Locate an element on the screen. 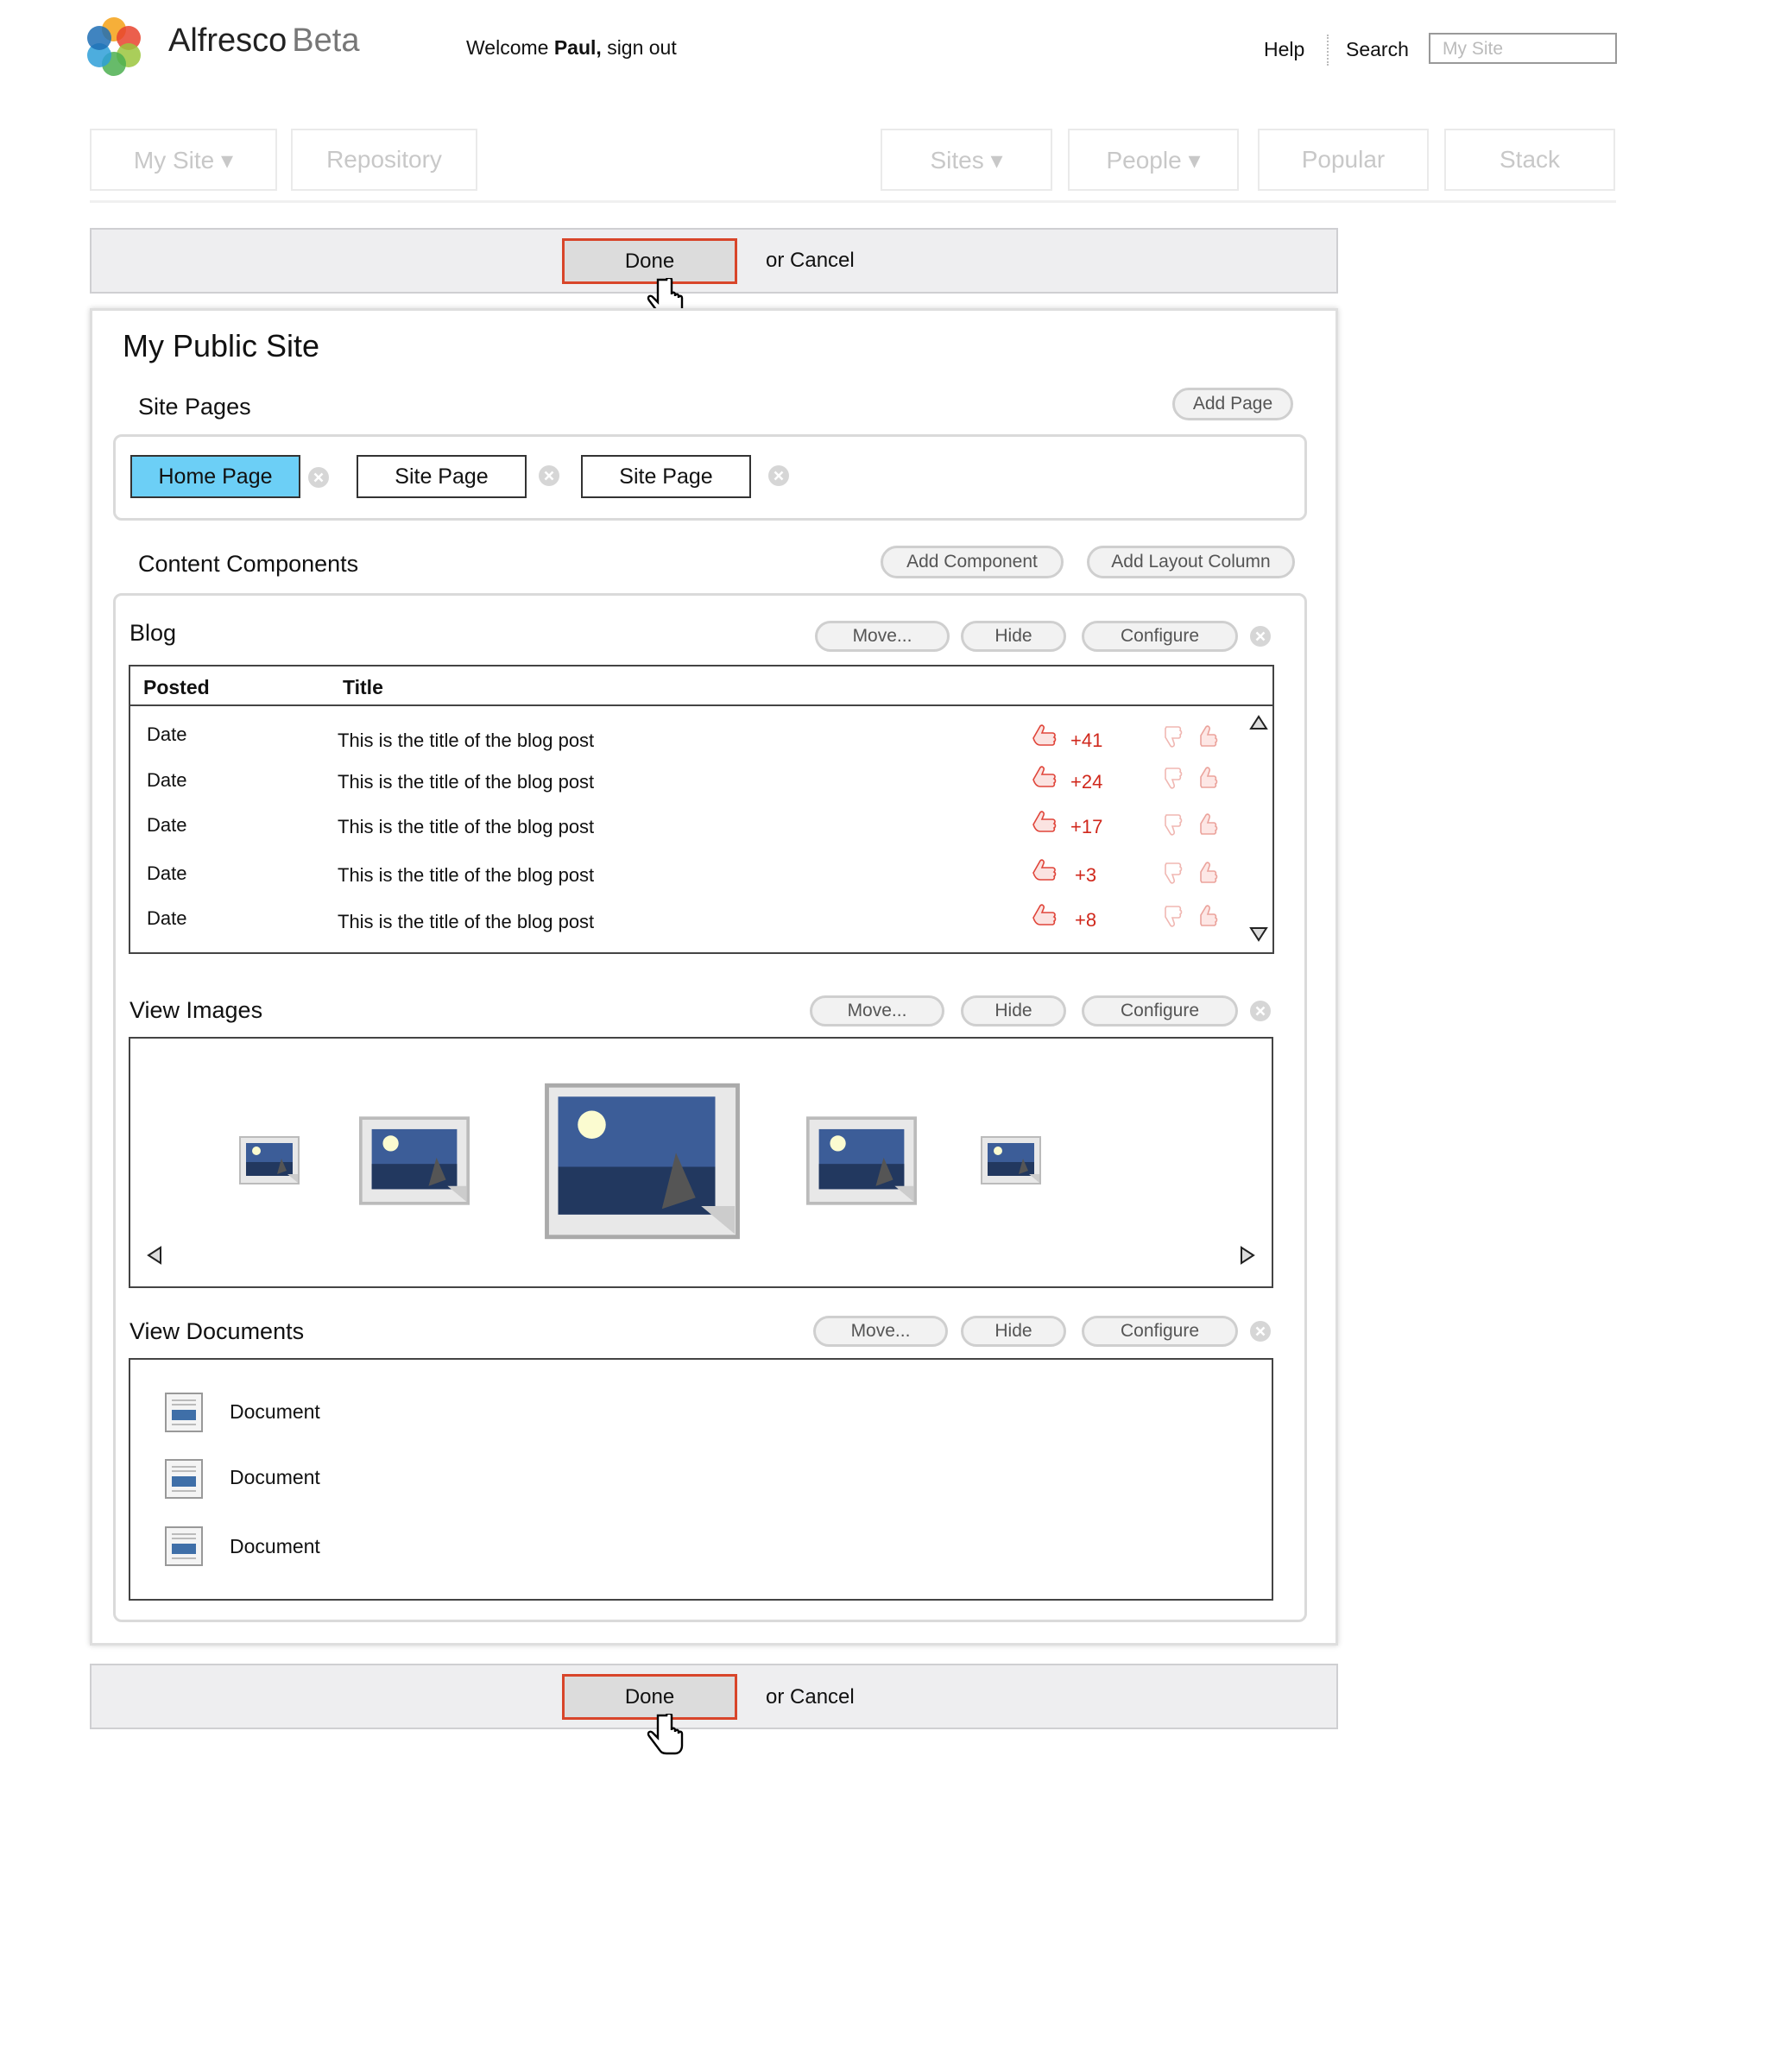  brand-suffix: Beta is located at coordinates (326, 40).